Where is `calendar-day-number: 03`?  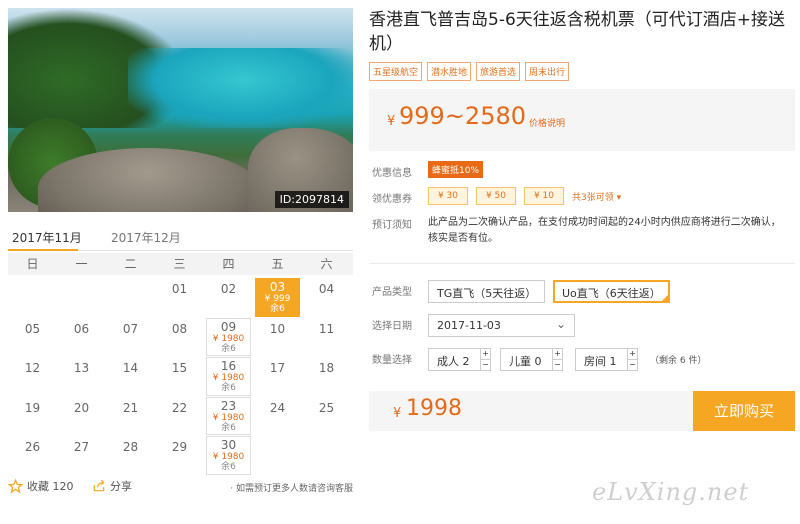 calendar-day-number: 03 is located at coordinates (277, 287).